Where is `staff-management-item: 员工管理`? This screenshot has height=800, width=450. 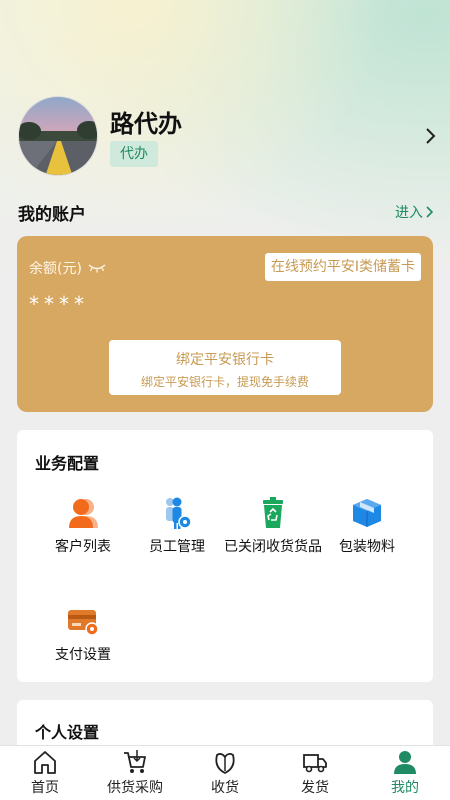
staff-management-item: 员工管理 is located at coordinates (177, 526).